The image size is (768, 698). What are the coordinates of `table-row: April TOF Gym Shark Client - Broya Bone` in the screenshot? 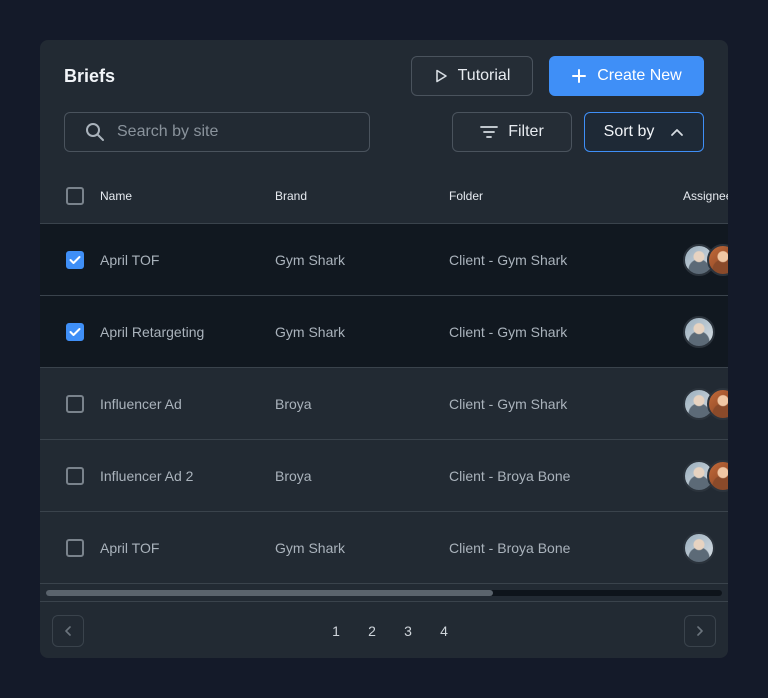 It's located at (384, 548).